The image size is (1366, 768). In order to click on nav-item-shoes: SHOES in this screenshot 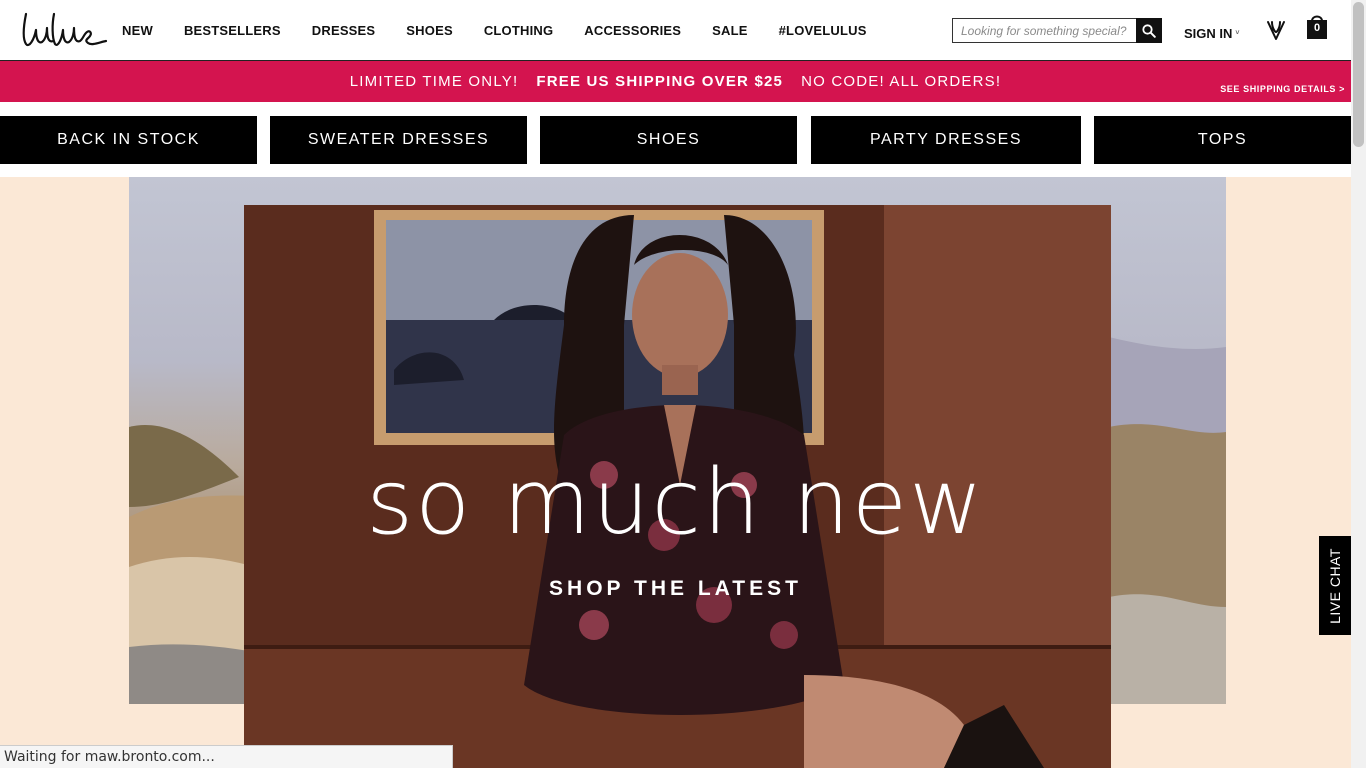, I will do `click(429, 30)`.